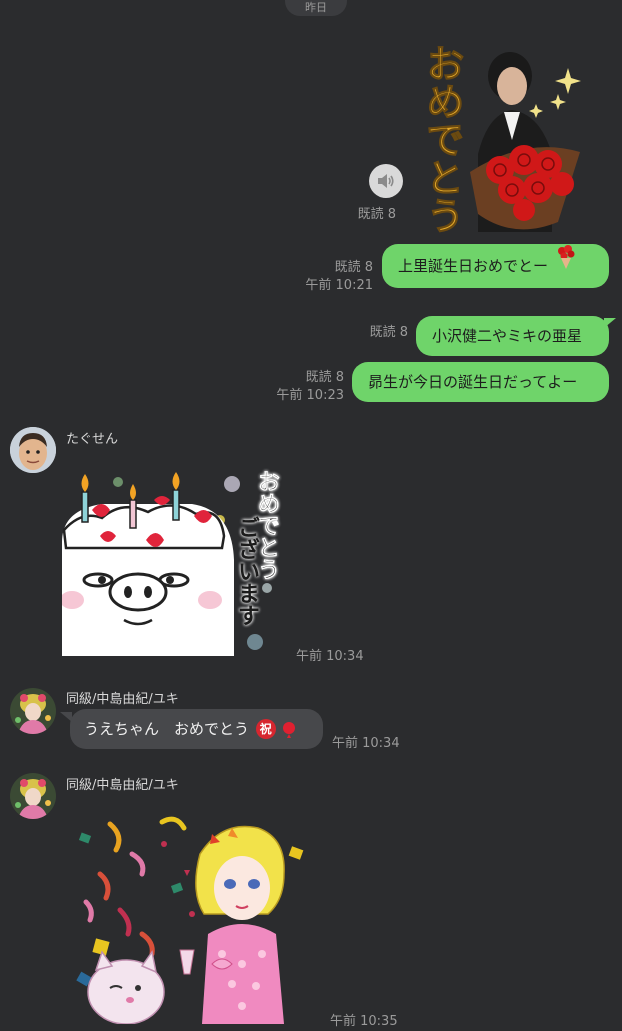  What do you see at coordinates (473, 382) in the screenshot?
I see `message-text: 昴生が今日の誕生日だってよー` at bounding box center [473, 382].